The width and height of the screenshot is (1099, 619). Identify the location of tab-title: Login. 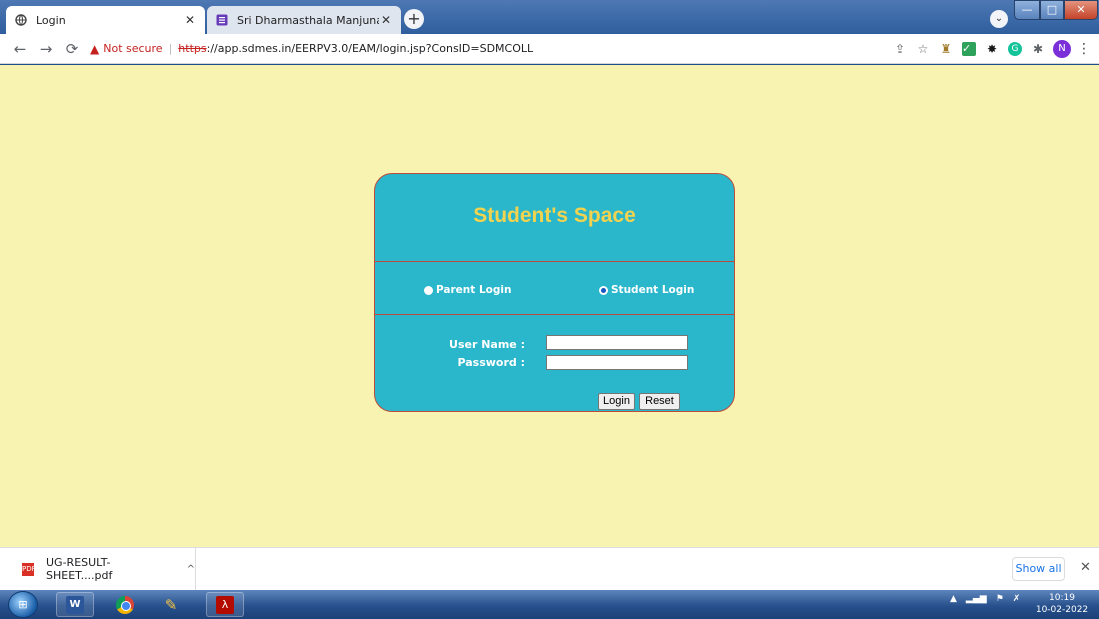
(51, 20).